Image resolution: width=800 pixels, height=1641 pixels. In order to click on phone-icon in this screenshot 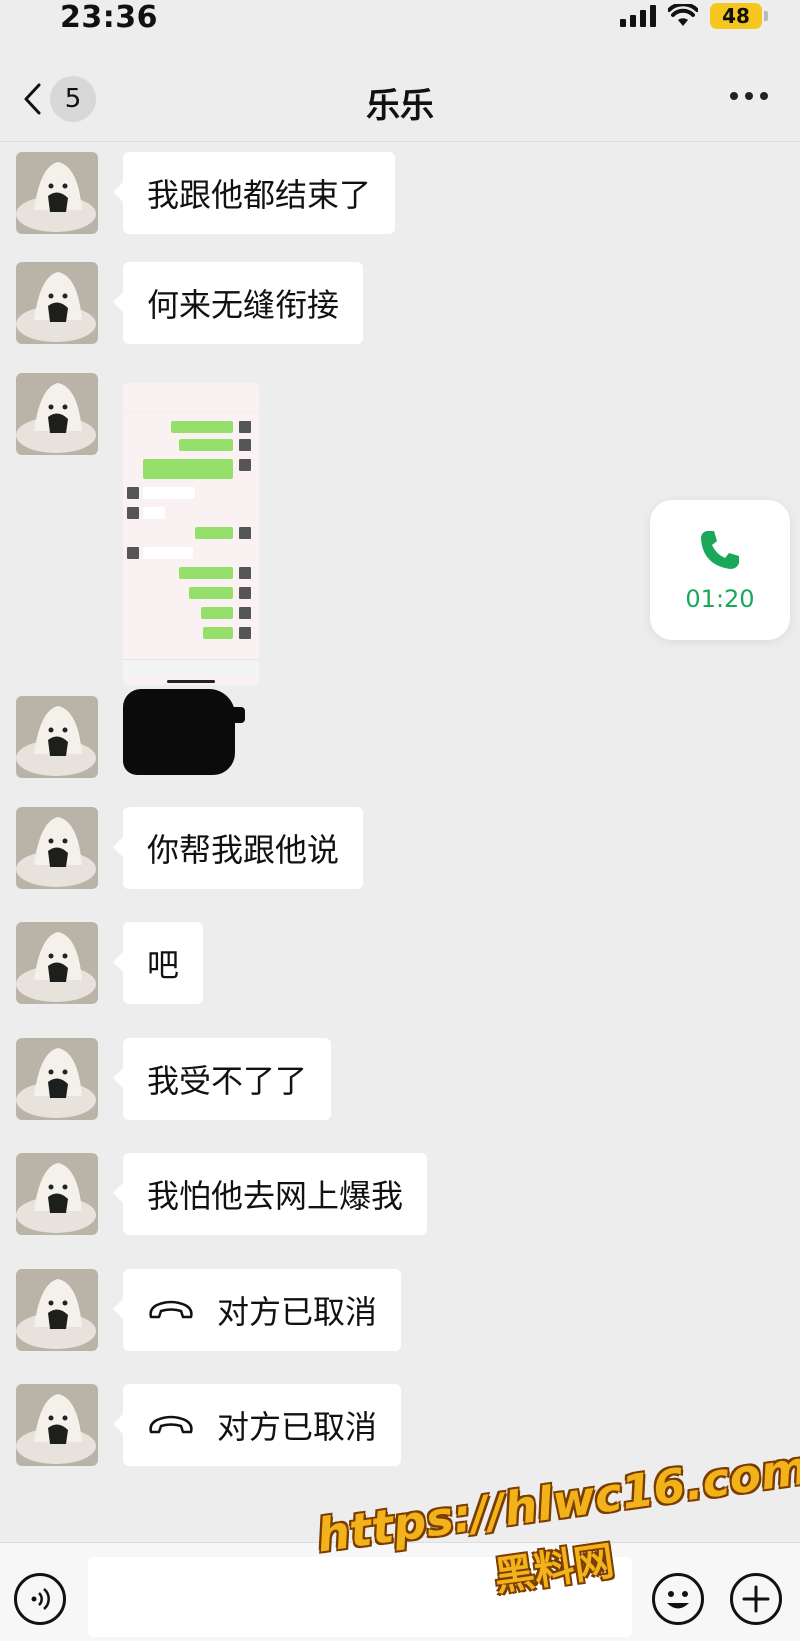, I will do `click(720, 550)`.